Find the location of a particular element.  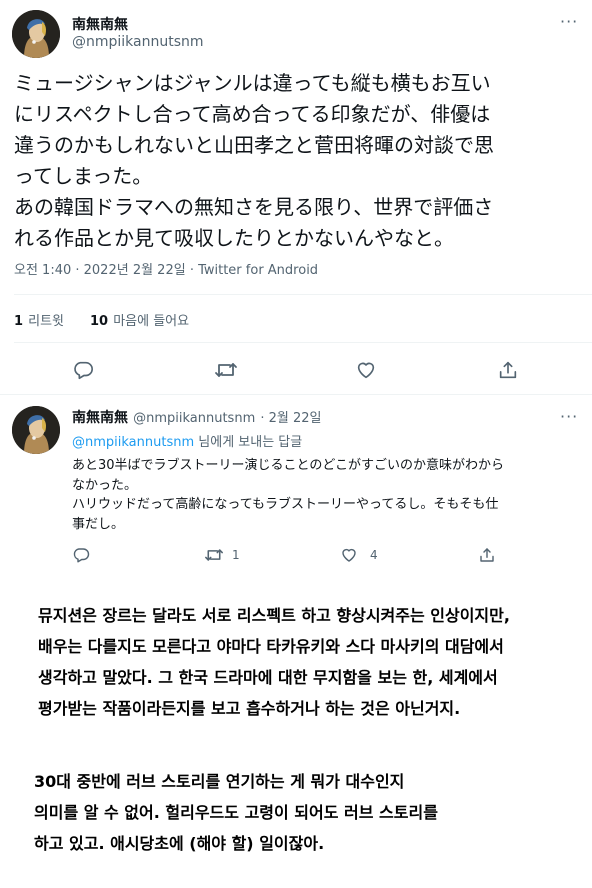

user-handle: @nmpiikannutsnm is located at coordinates (138, 42).